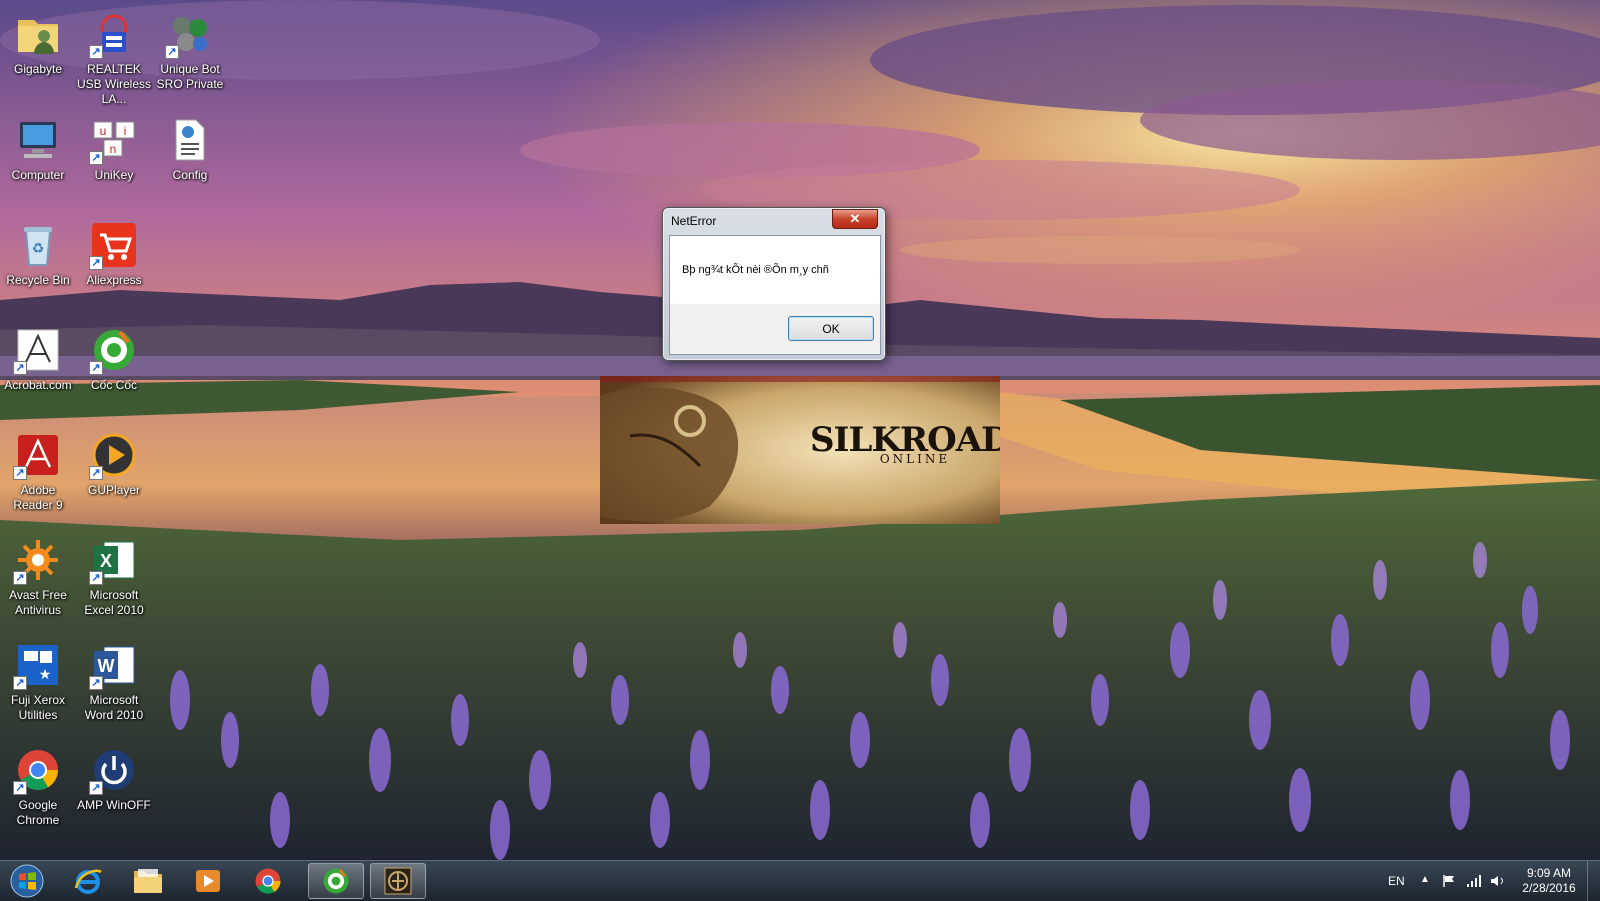  I want to click on avast-icon: ↗, so click(37, 560).